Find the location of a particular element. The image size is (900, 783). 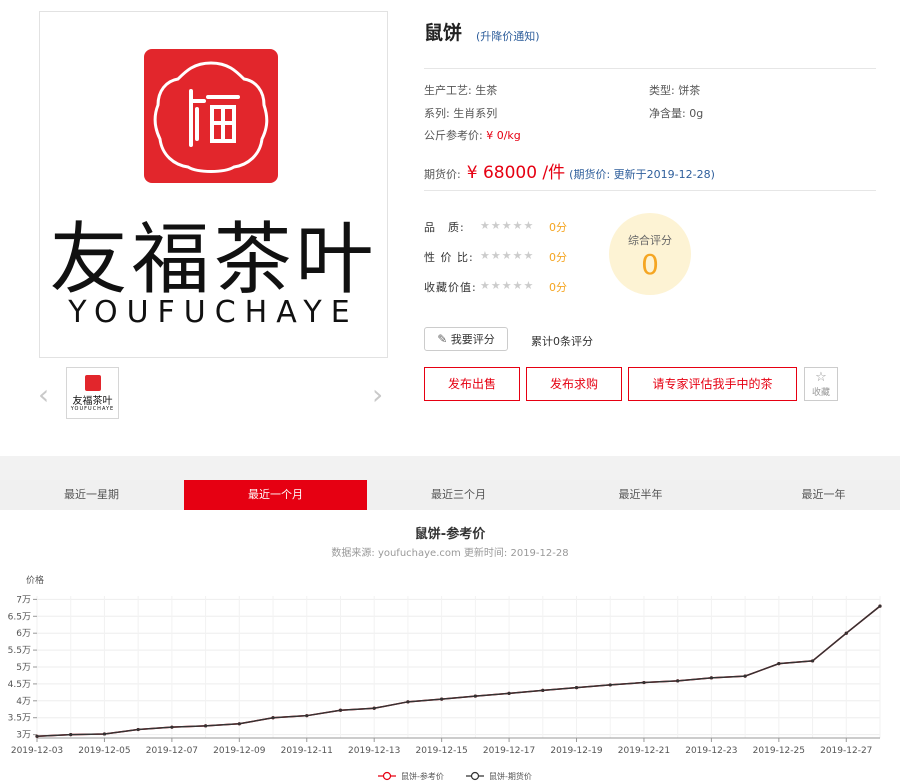

divider is located at coordinates (650, 68).